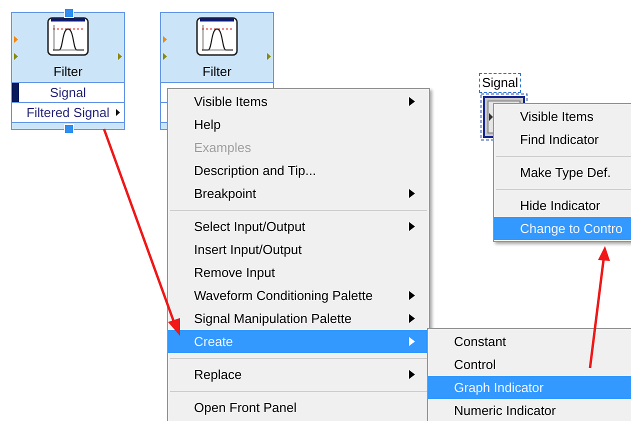 The image size is (631, 421). I want to click on menu-item: Select Input/Output, so click(298, 226).